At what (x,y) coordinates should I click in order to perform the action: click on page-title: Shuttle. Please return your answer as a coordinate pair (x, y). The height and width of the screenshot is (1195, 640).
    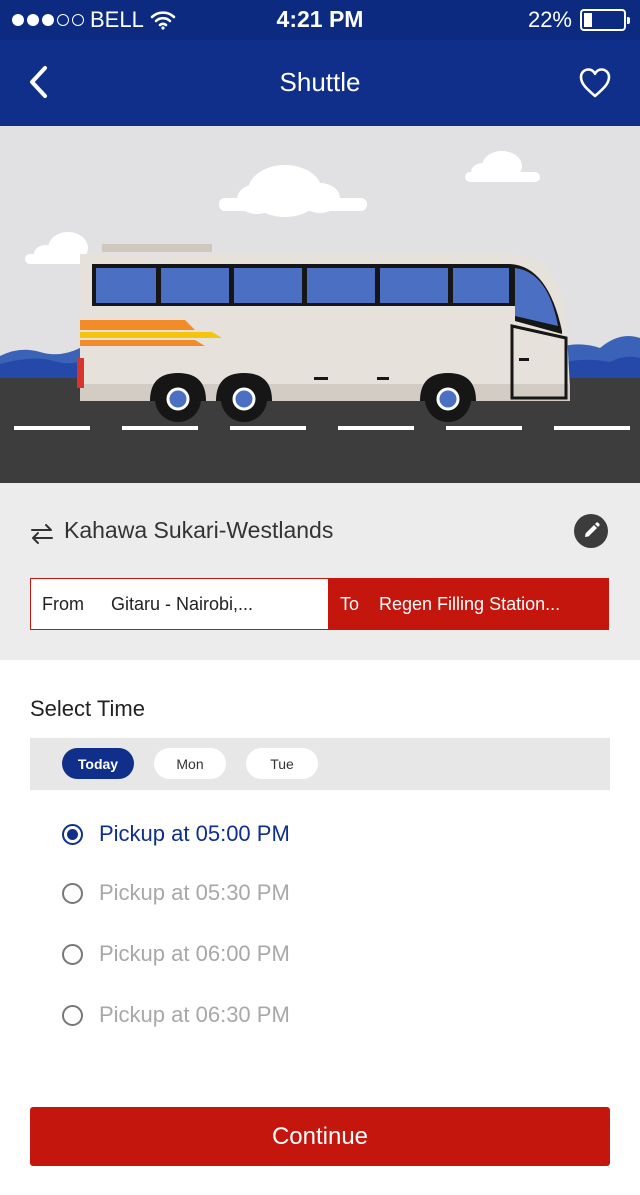
    Looking at the image, I should click on (320, 82).